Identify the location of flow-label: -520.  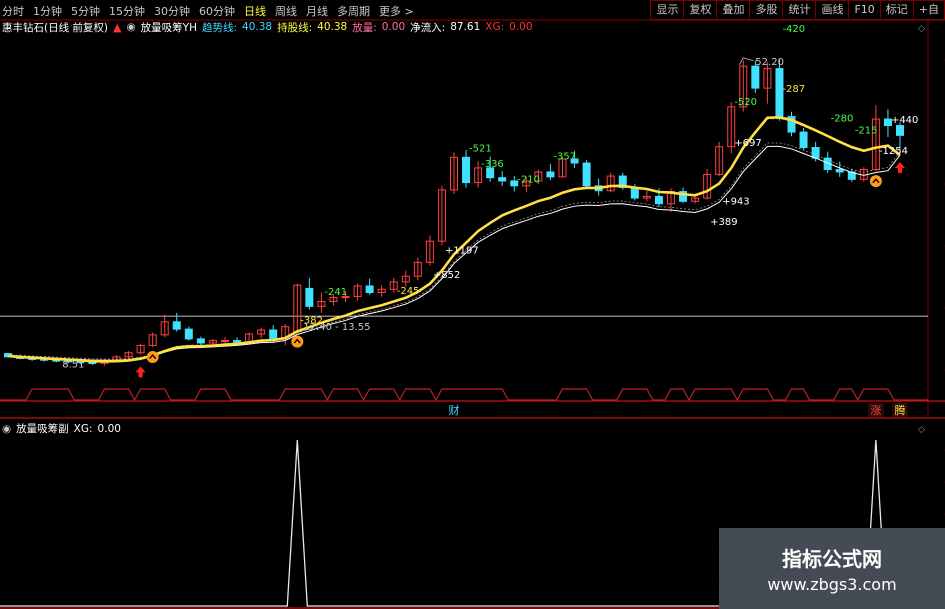
(745, 102).